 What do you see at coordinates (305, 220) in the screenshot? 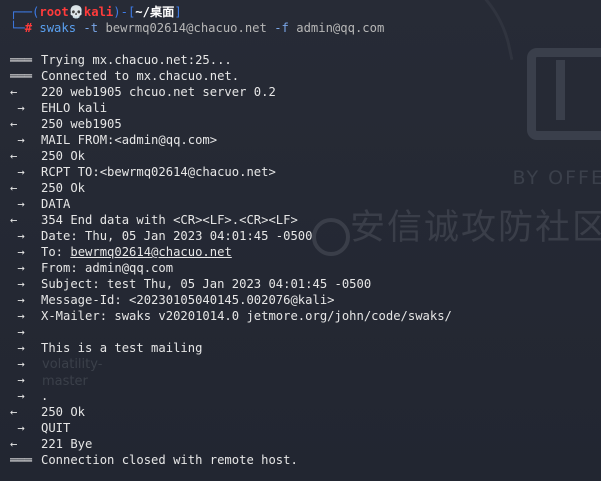
I see `transcript-line: ← 354 End data with <CR><LF>.<CR><LF>` at bounding box center [305, 220].